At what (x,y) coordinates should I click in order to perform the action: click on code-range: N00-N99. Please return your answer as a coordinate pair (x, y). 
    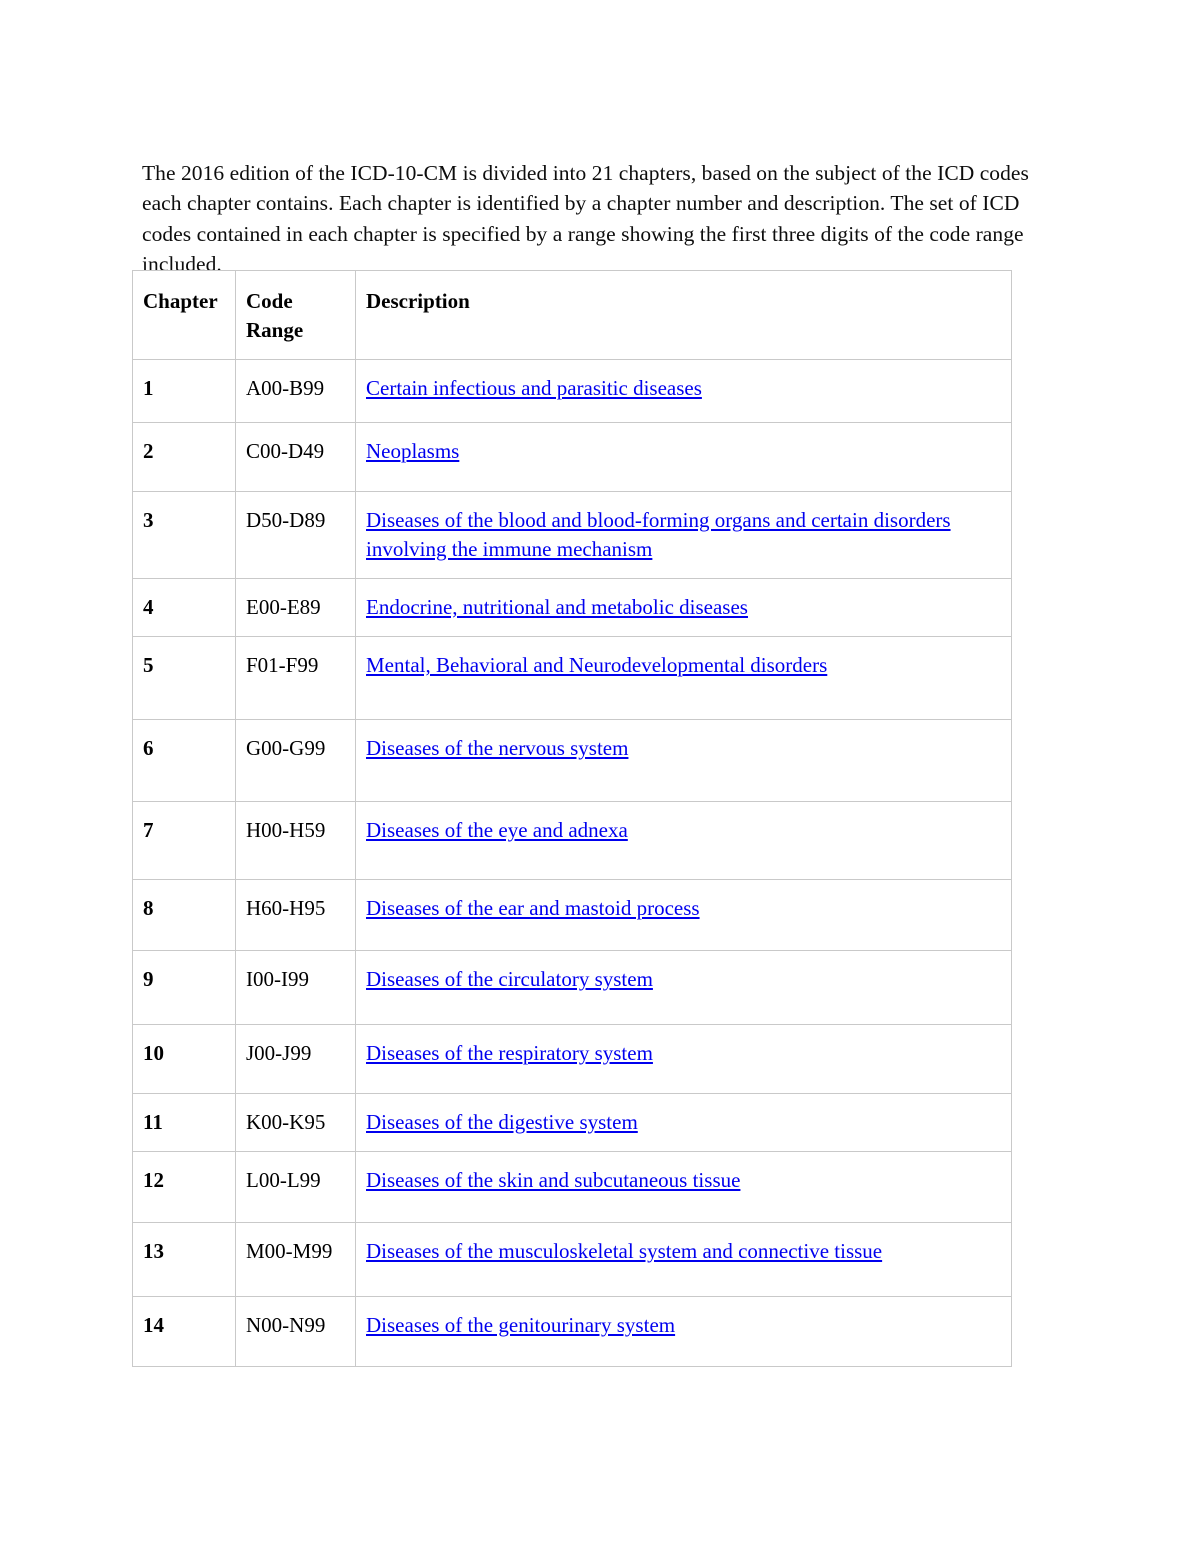
    Looking at the image, I should click on (295, 1331).